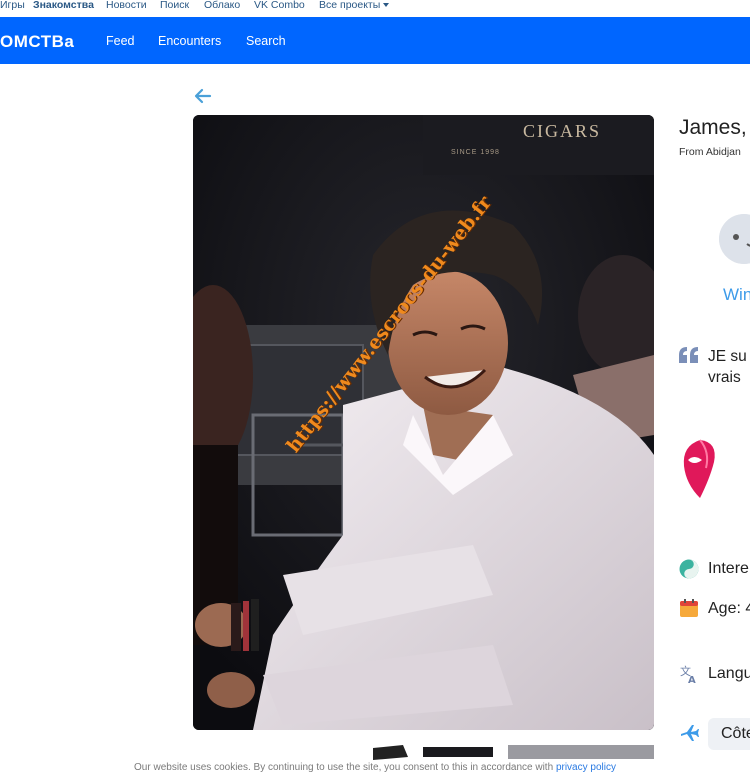 The image size is (750, 775). Describe the element at coordinates (386, 5) in the screenshot. I see `chevron-down-icon` at that location.